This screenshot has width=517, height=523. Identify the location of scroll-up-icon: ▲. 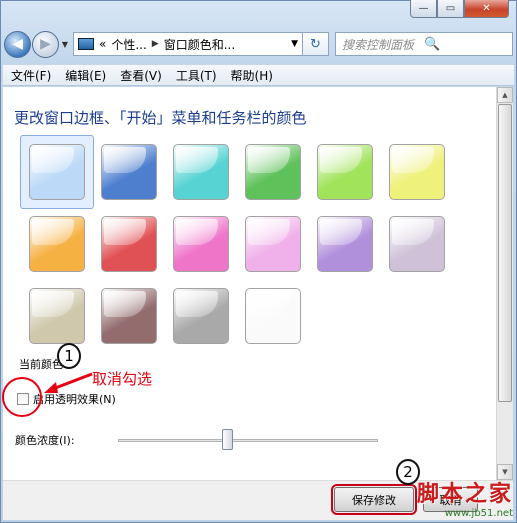
(505, 95).